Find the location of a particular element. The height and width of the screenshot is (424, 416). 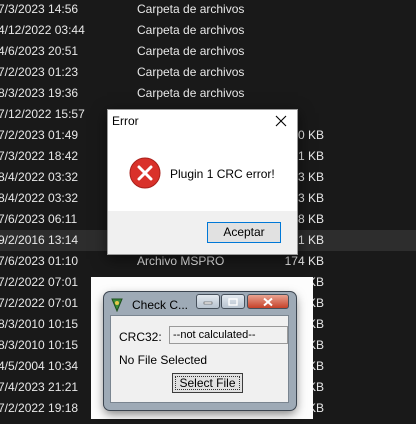

maximize-button is located at coordinates (233, 301).